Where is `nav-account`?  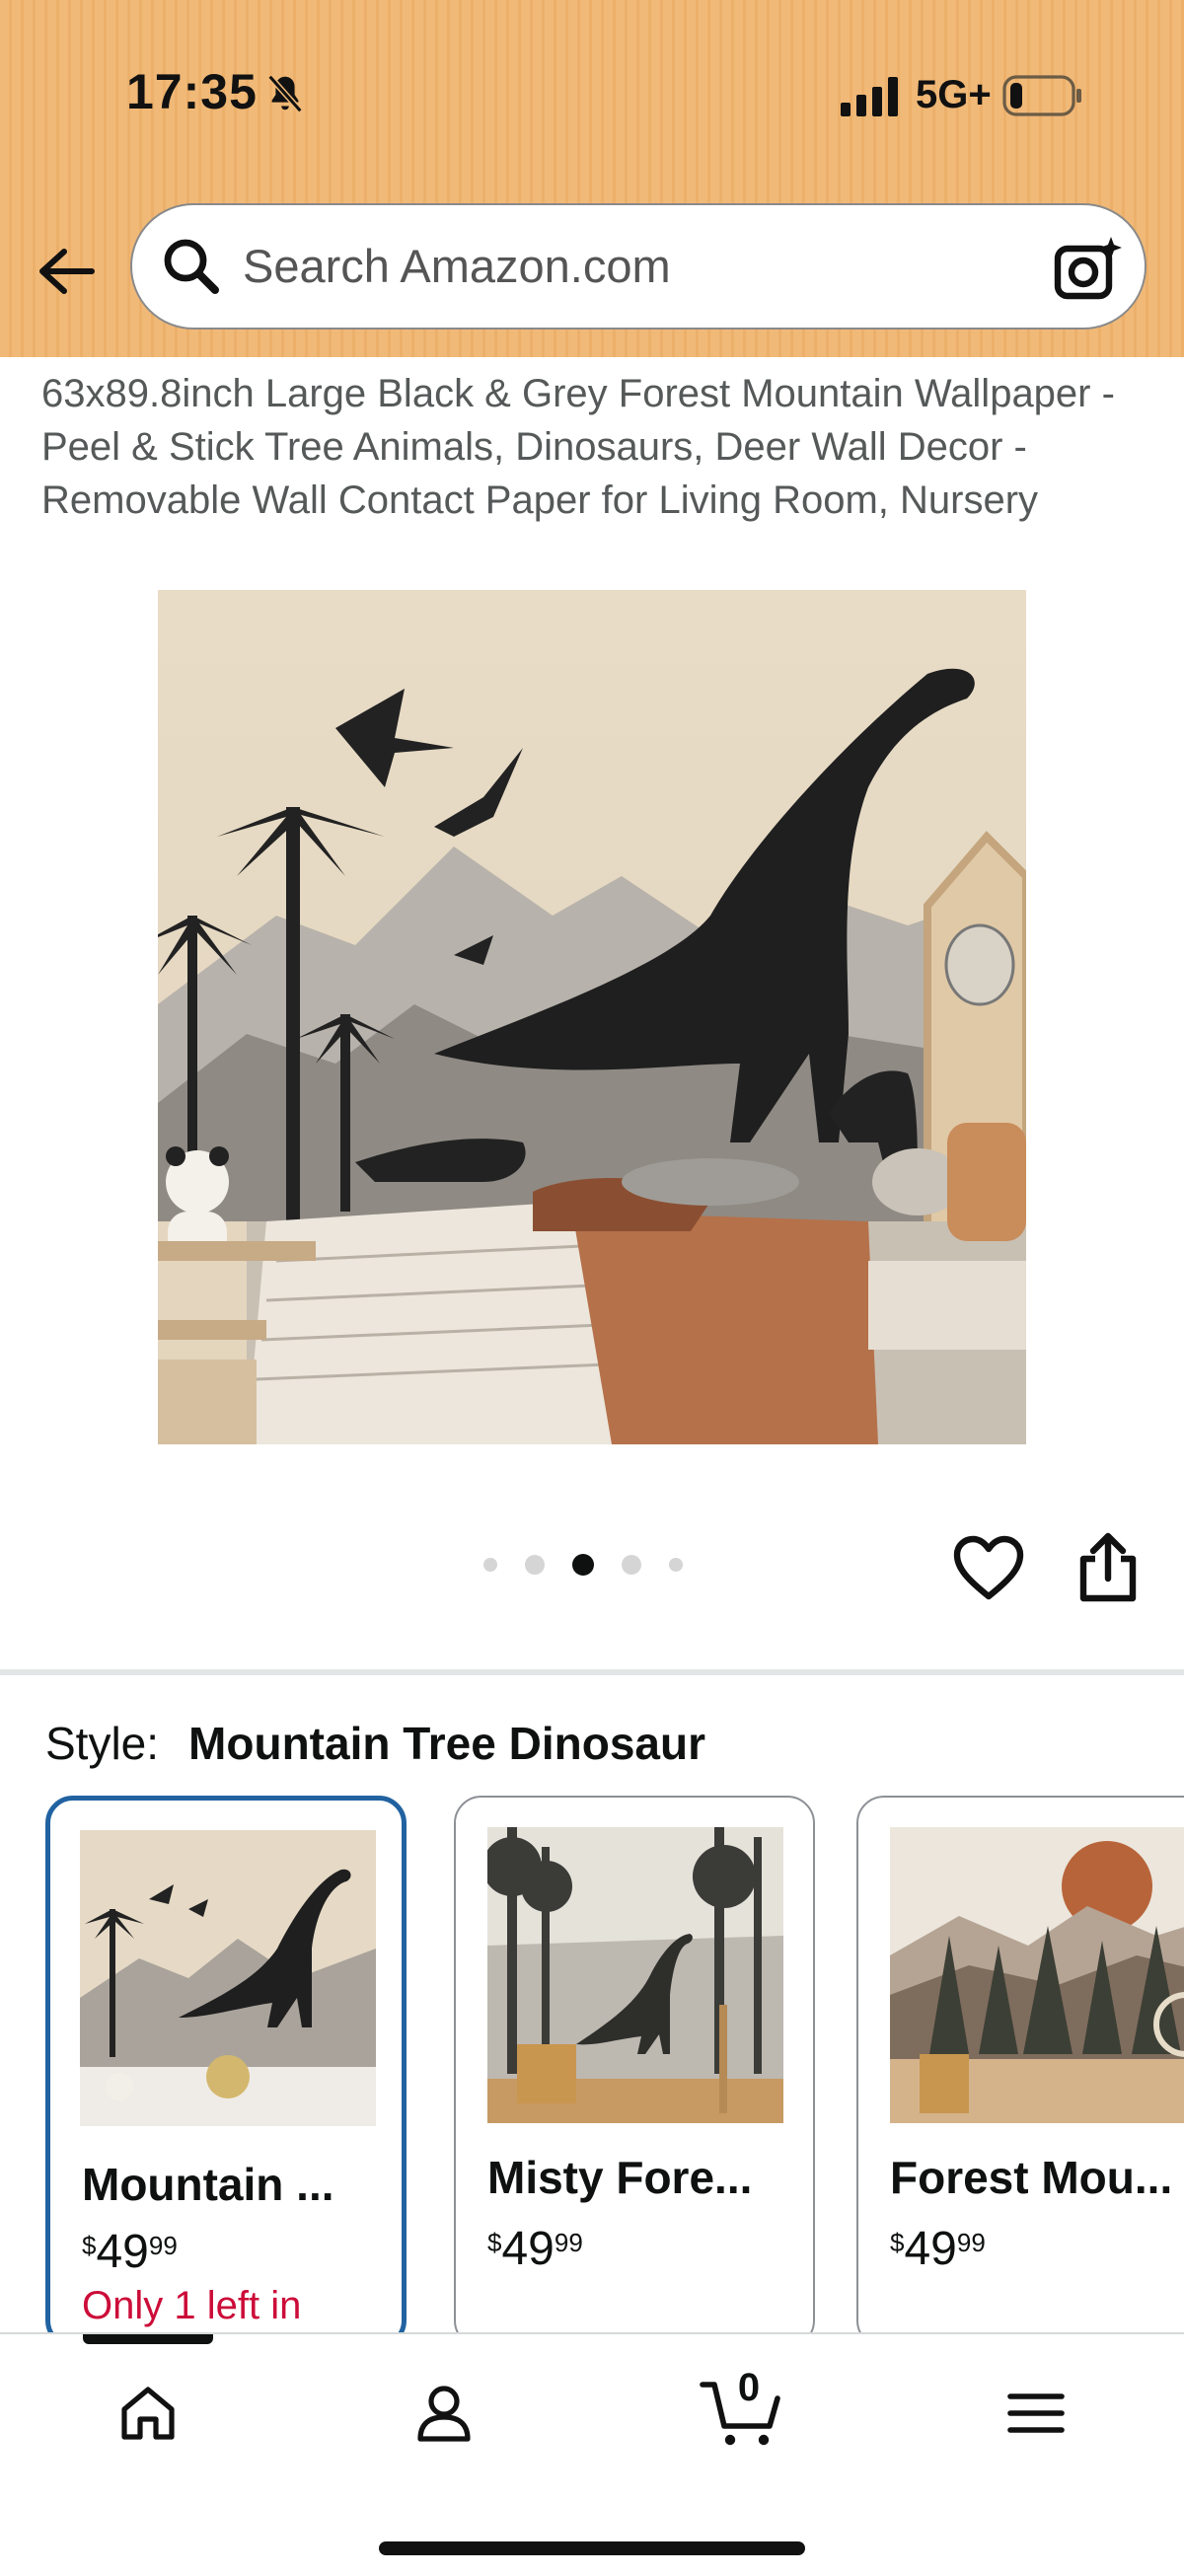
nav-account is located at coordinates (444, 2413).